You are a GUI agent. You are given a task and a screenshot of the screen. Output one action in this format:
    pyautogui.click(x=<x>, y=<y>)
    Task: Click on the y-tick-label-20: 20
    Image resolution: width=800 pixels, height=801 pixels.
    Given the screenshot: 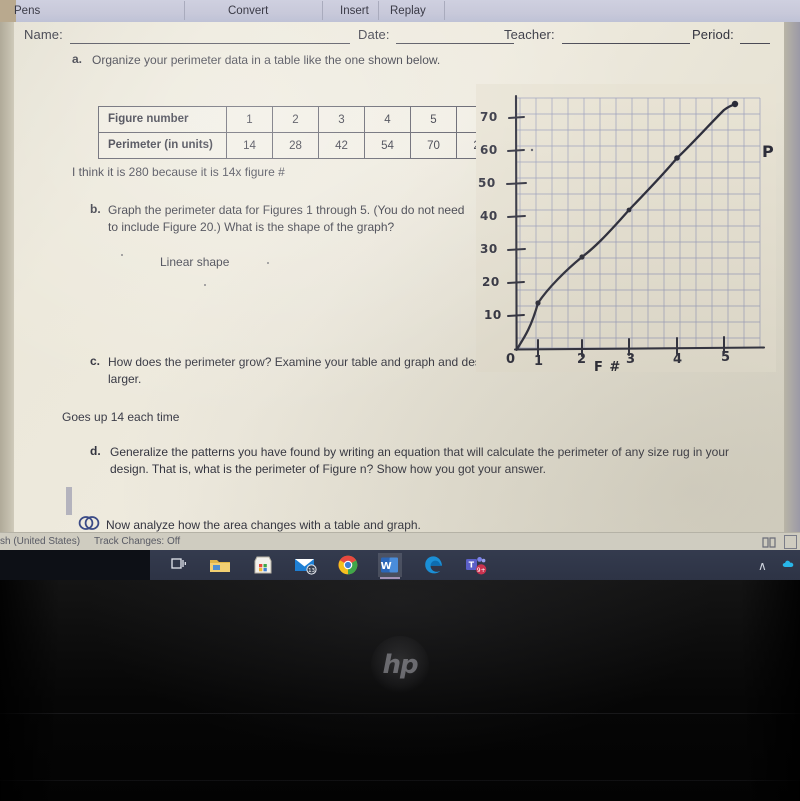 What is the action you would take?
    pyautogui.click(x=491, y=282)
    